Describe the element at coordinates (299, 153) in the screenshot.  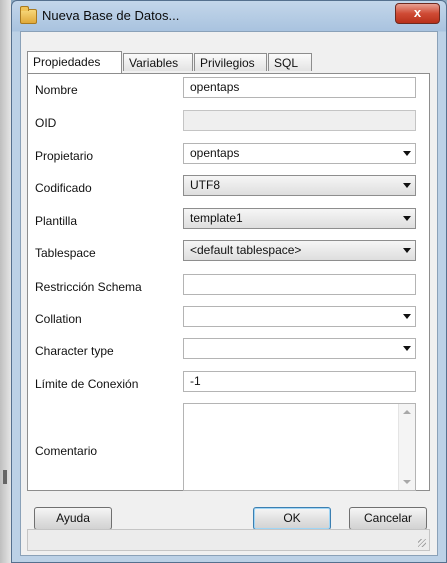
I see `propietario-select: opentaps` at that location.